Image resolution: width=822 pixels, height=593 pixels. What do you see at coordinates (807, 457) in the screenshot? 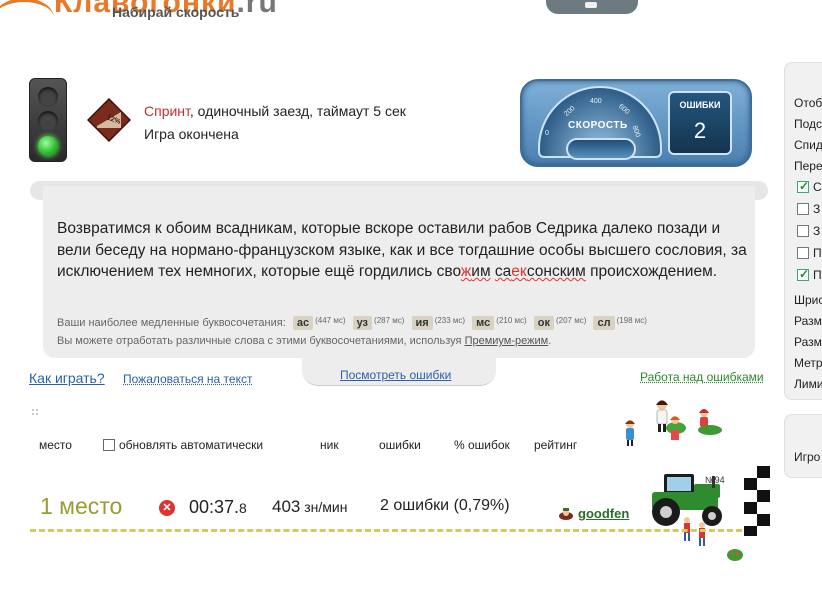
I see `players-label: Игро` at bounding box center [807, 457].